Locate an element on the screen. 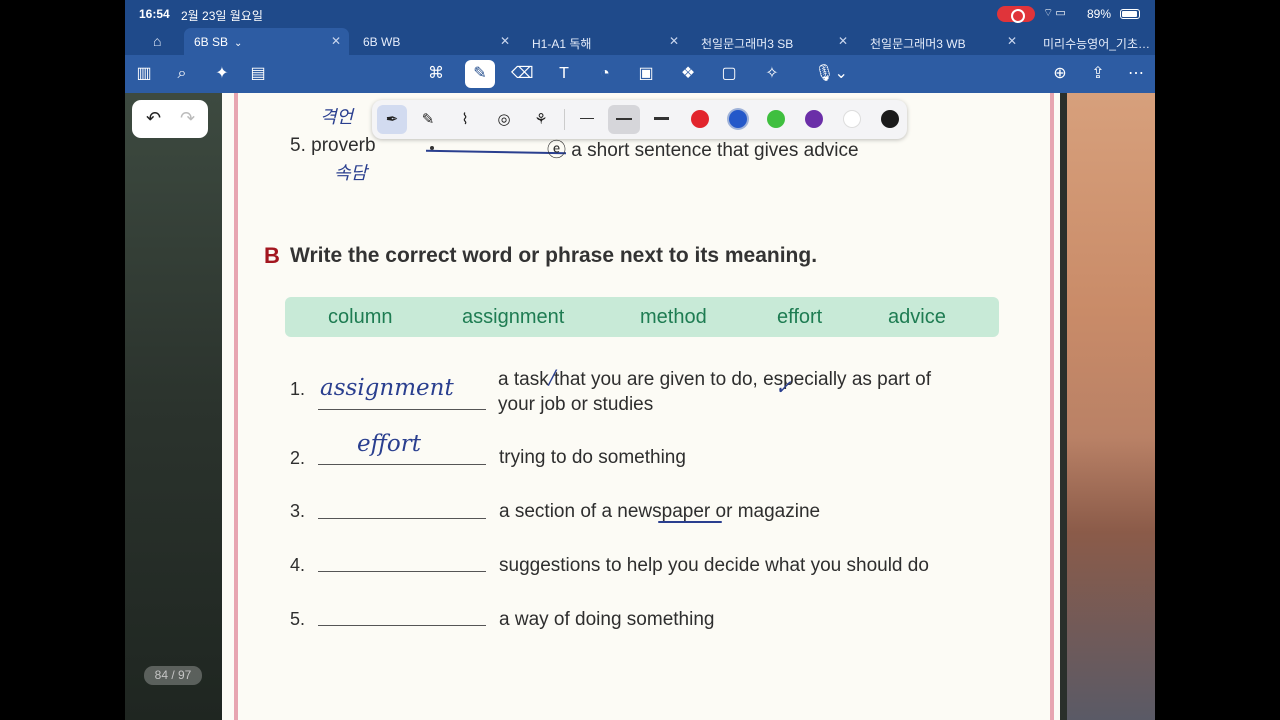 The image size is (1280, 720). laser-pointer-icon: ✧ is located at coordinates (772, 74).